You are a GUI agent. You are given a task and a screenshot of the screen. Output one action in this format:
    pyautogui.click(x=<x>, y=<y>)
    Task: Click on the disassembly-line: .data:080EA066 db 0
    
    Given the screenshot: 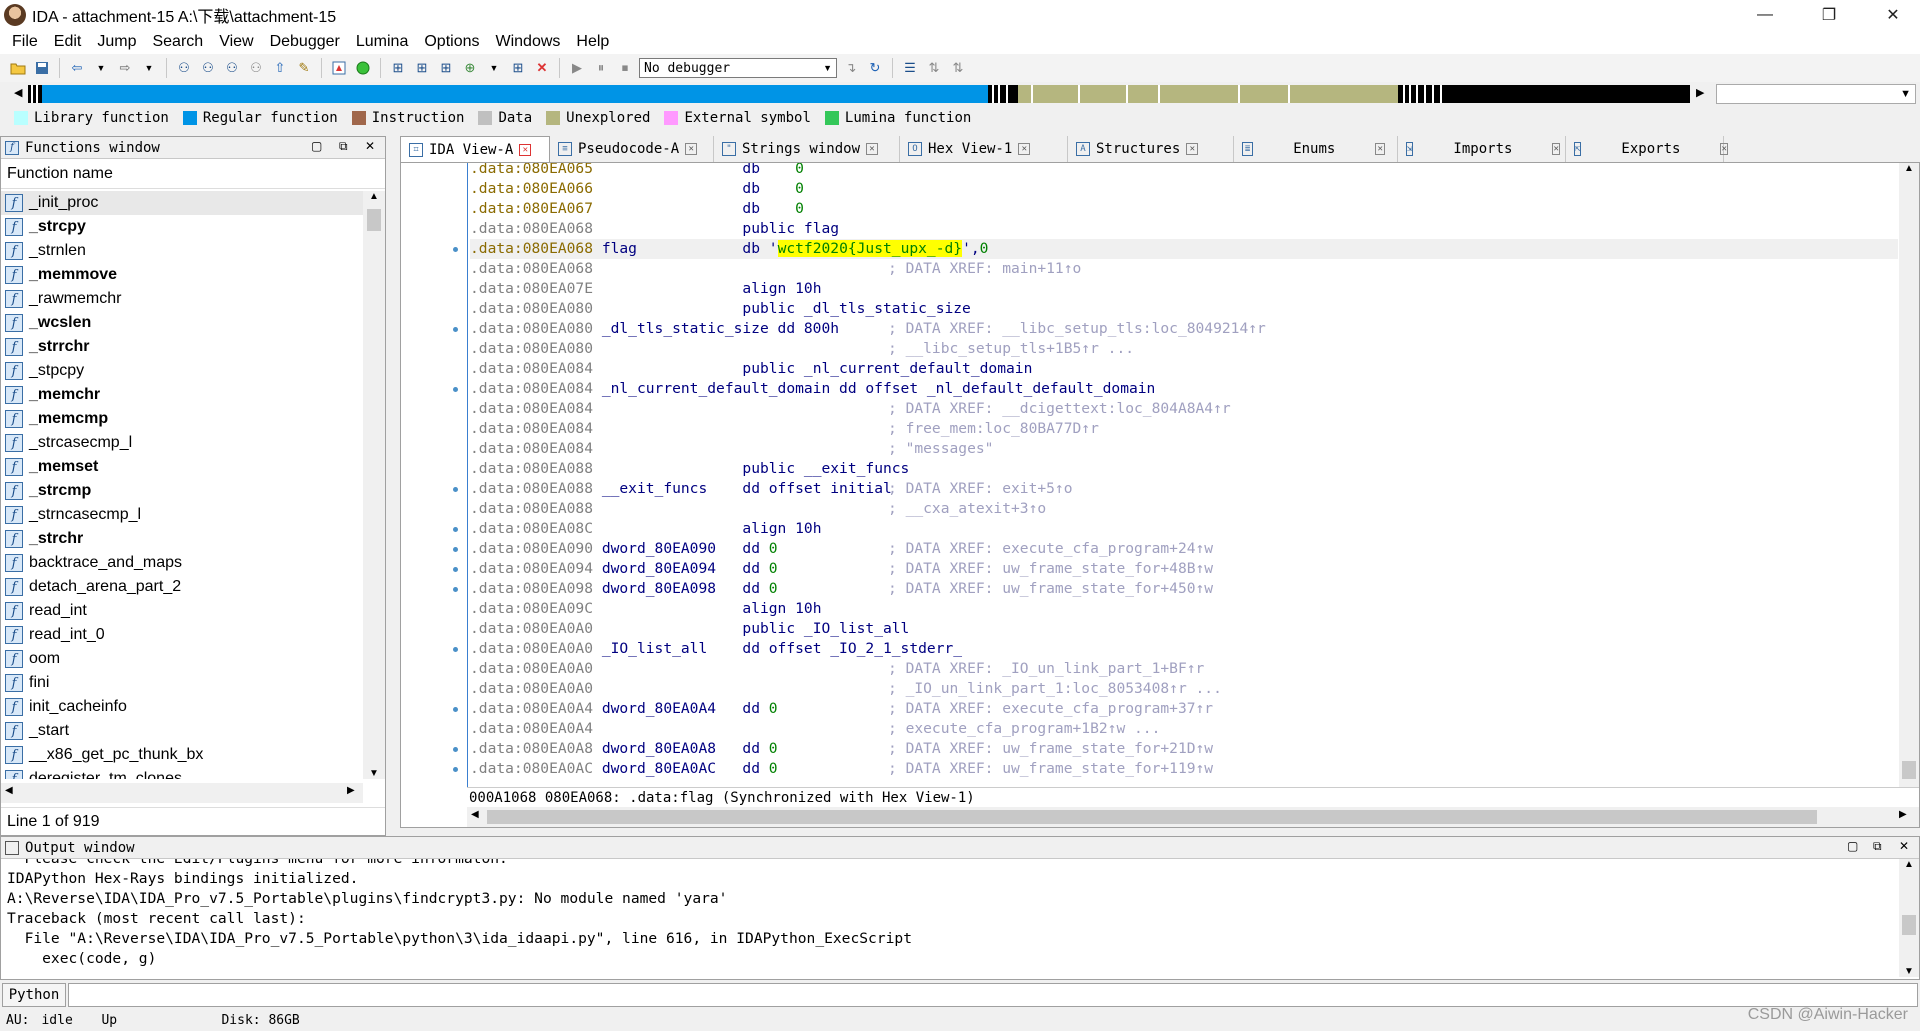 What is the action you would take?
    pyautogui.click(x=1184, y=189)
    